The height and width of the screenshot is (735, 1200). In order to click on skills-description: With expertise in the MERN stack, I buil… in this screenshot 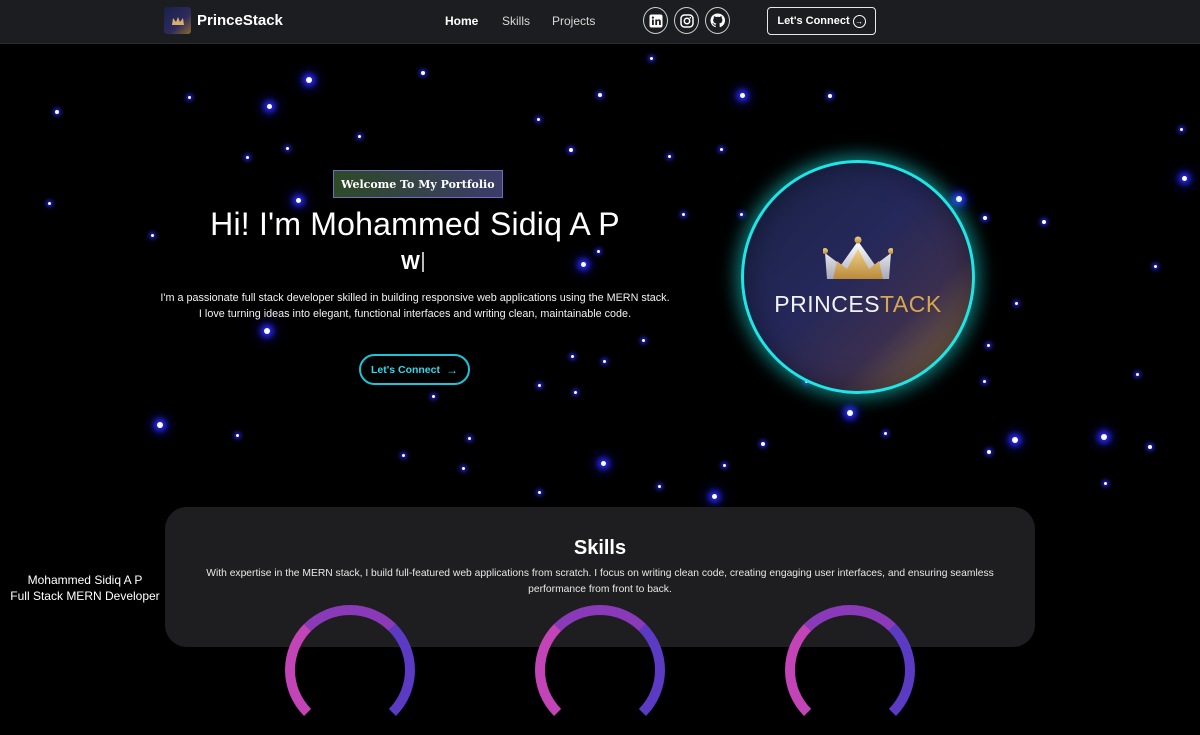, I will do `click(600, 581)`.